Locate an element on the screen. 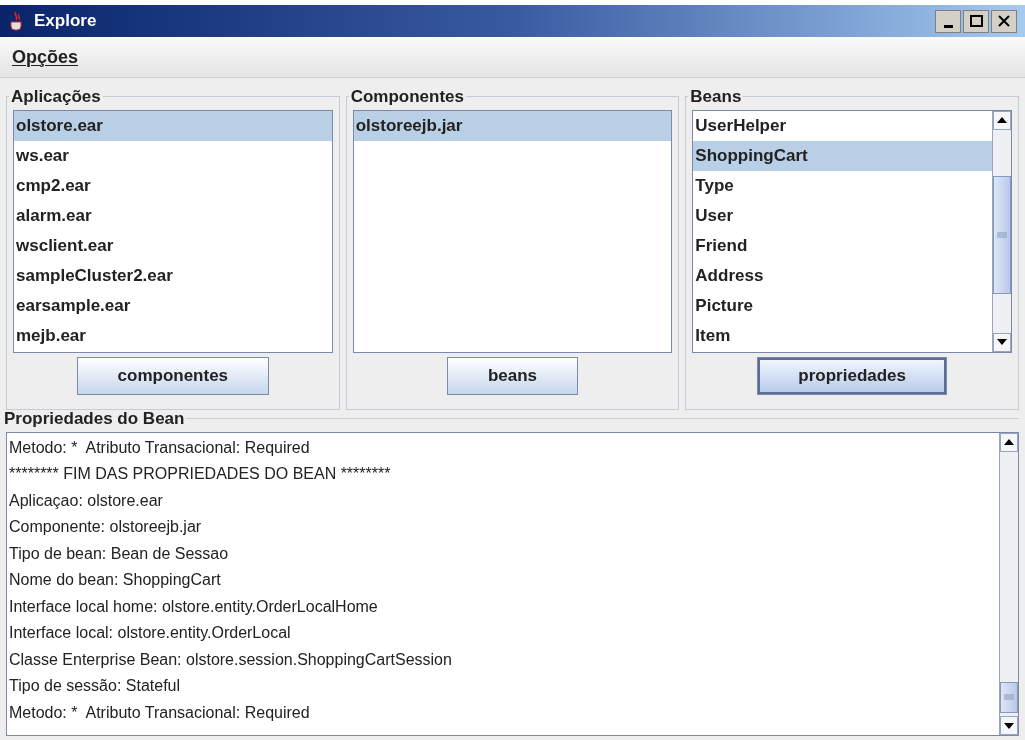 The width and height of the screenshot is (1025, 740). list-item: mejb.ear is located at coordinates (173, 335).